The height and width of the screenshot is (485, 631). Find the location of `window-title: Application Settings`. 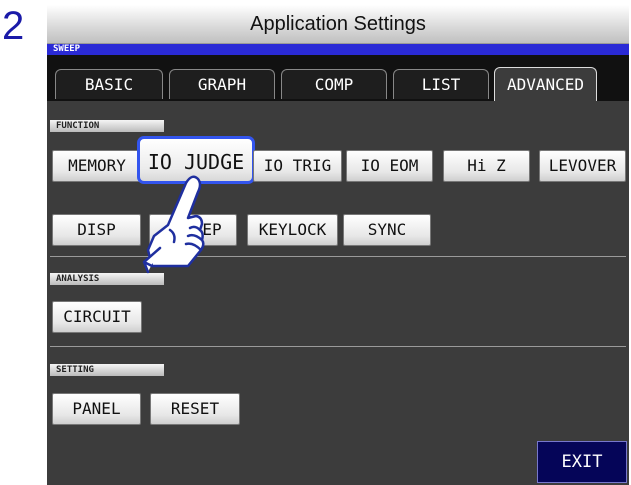

window-title: Application Settings is located at coordinates (338, 24).